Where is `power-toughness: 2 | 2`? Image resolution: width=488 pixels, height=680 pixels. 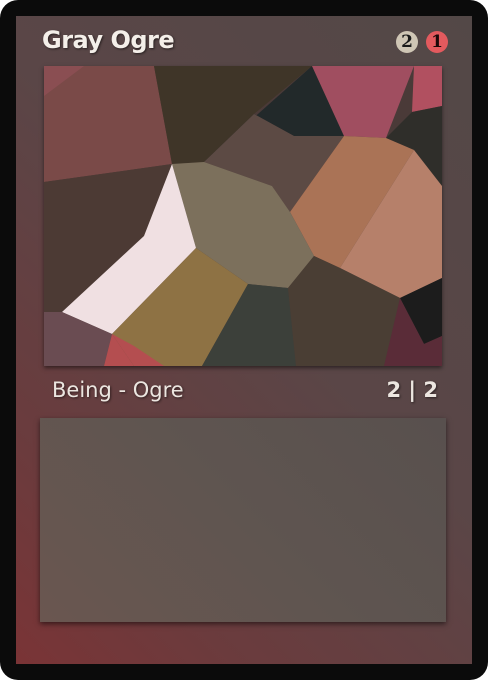
power-toughness: 2 | 2 is located at coordinates (412, 390).